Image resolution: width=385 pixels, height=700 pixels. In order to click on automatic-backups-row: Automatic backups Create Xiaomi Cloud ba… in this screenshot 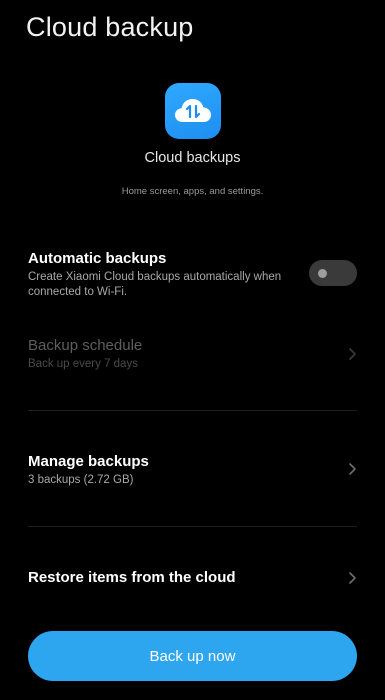, I will do `click(192, 275)`.